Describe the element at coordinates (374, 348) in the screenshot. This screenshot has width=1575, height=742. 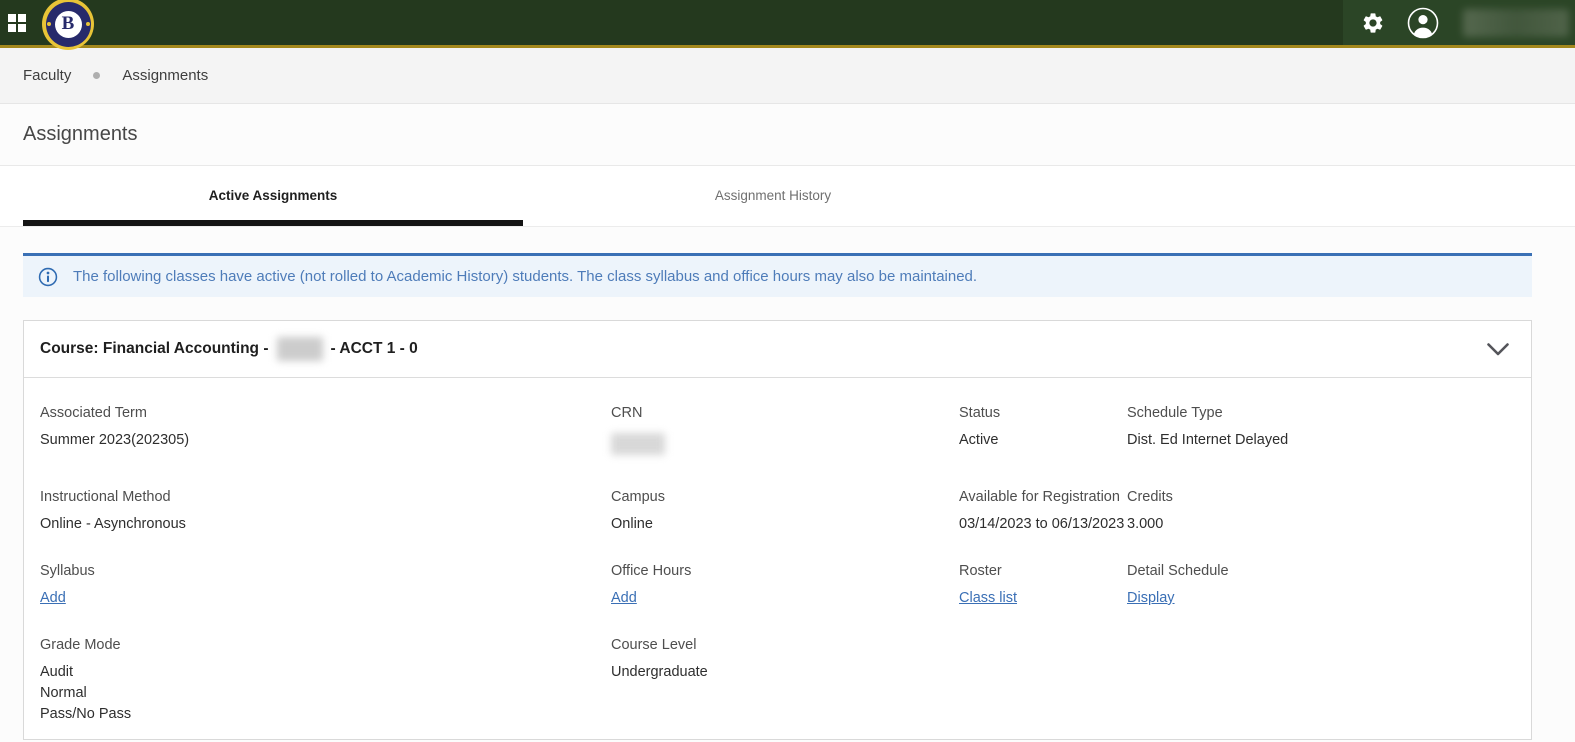
I see `course-title-suffix: - ACCT 1 - 0` at that location.